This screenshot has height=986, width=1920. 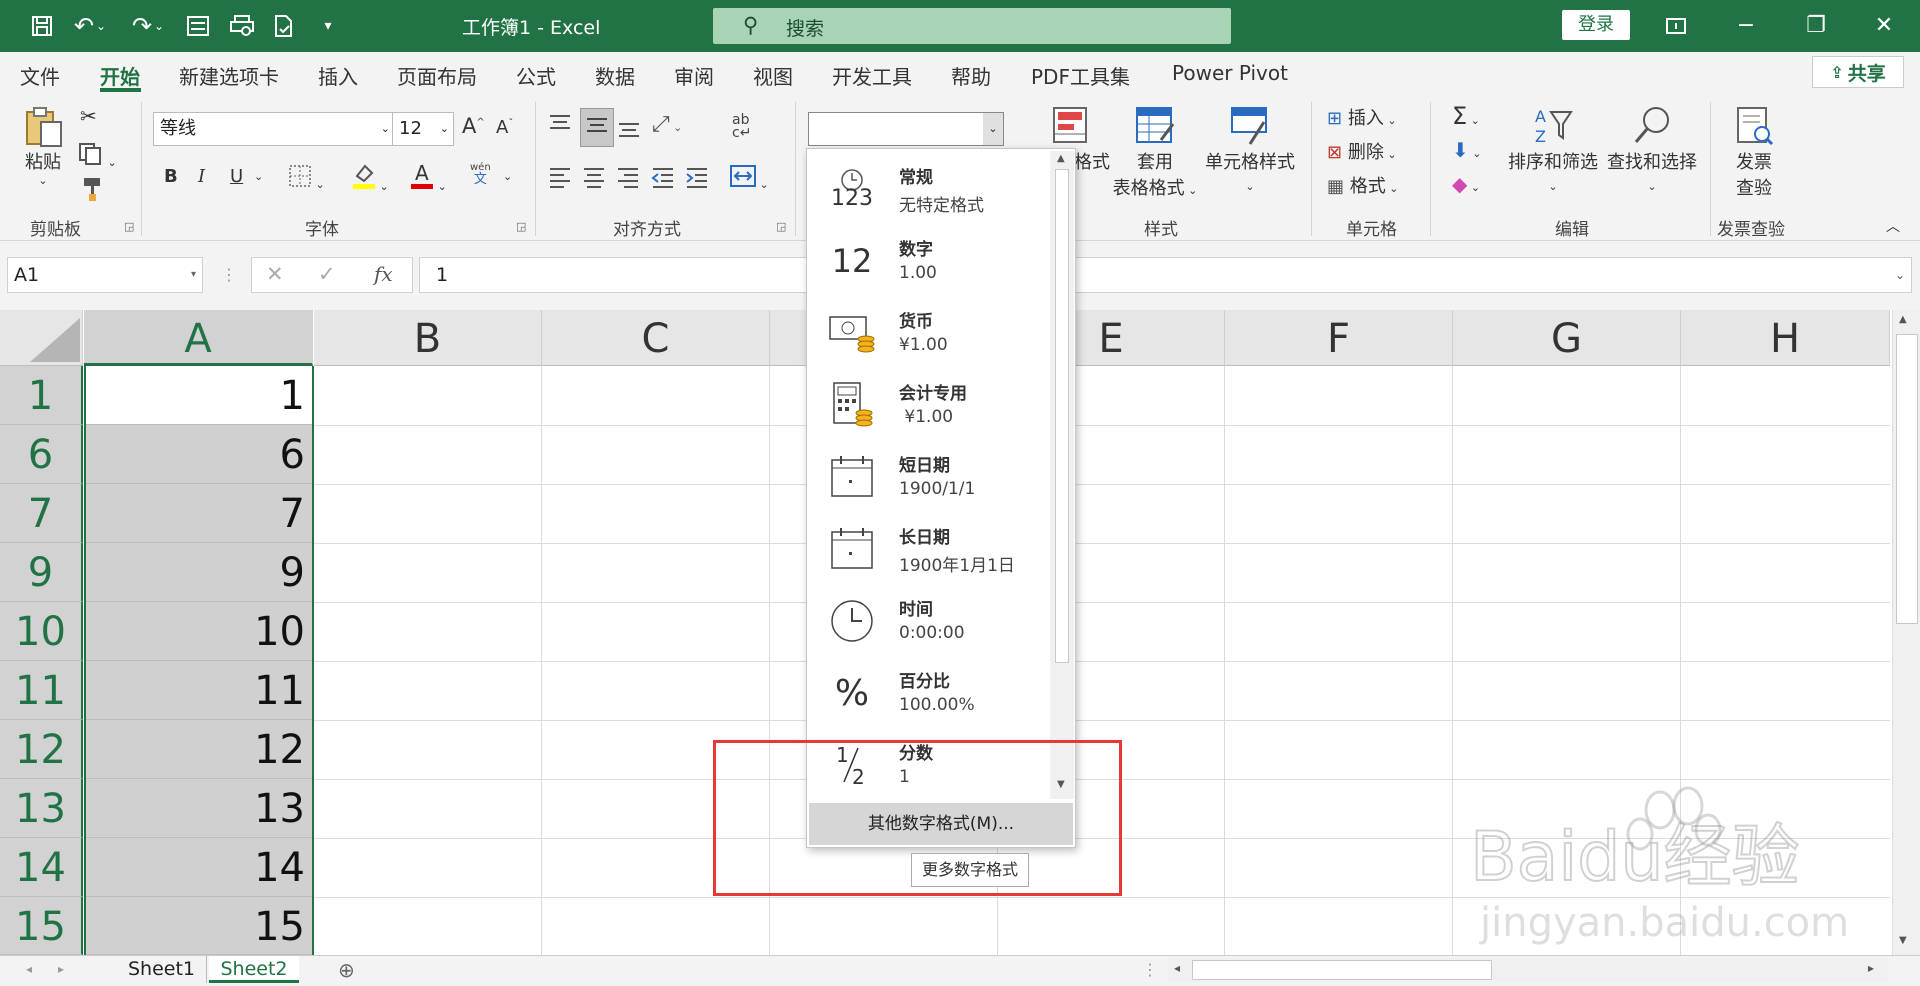 I want to click on increase-font-icon: A^, so click(x=473, y=126).